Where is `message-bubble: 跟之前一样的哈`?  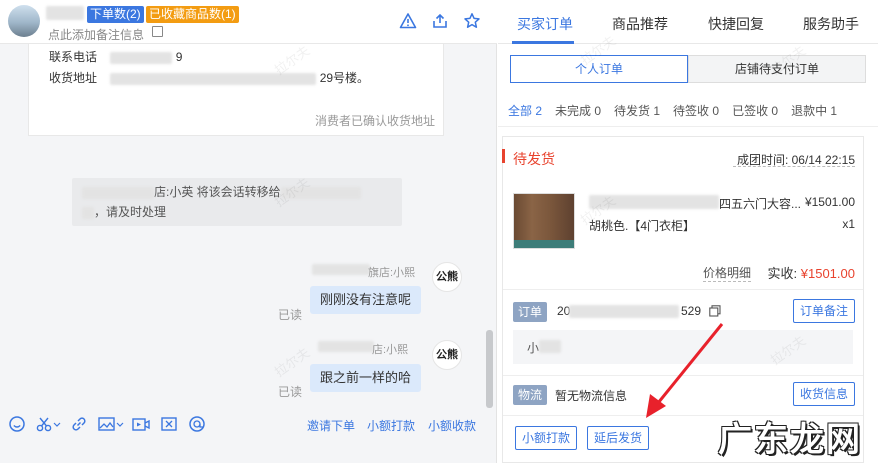
message-bubble: 跟之前一样的哈 is located at coordinates (366, 378).